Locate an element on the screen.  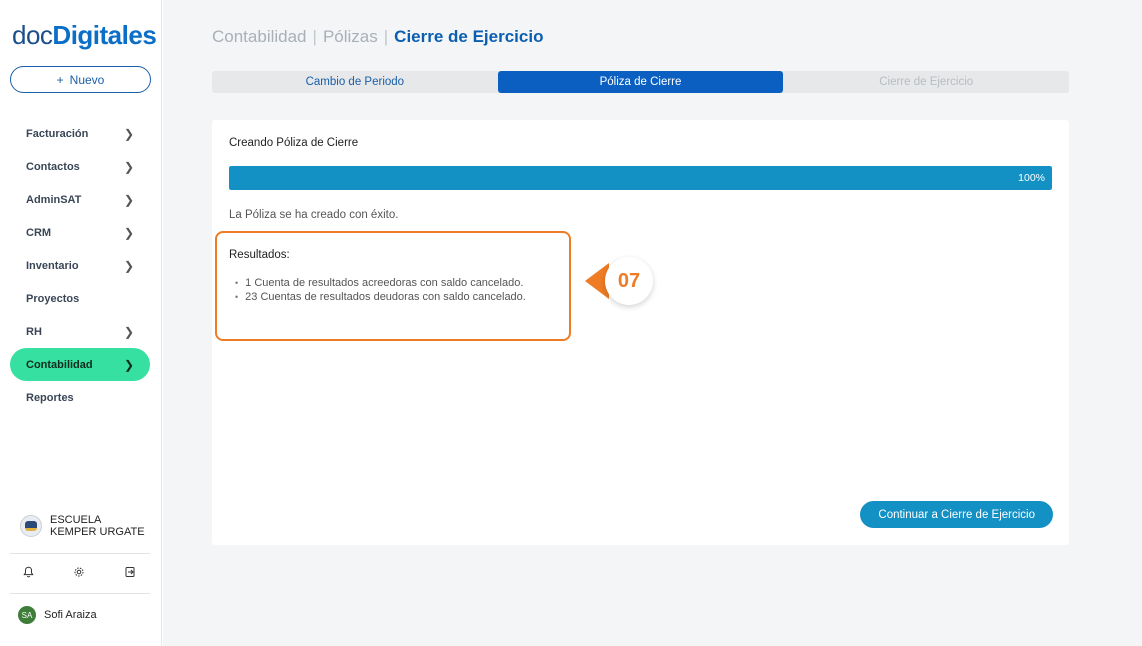
app-logo: docDigitales is located at coordinates (84, 35).